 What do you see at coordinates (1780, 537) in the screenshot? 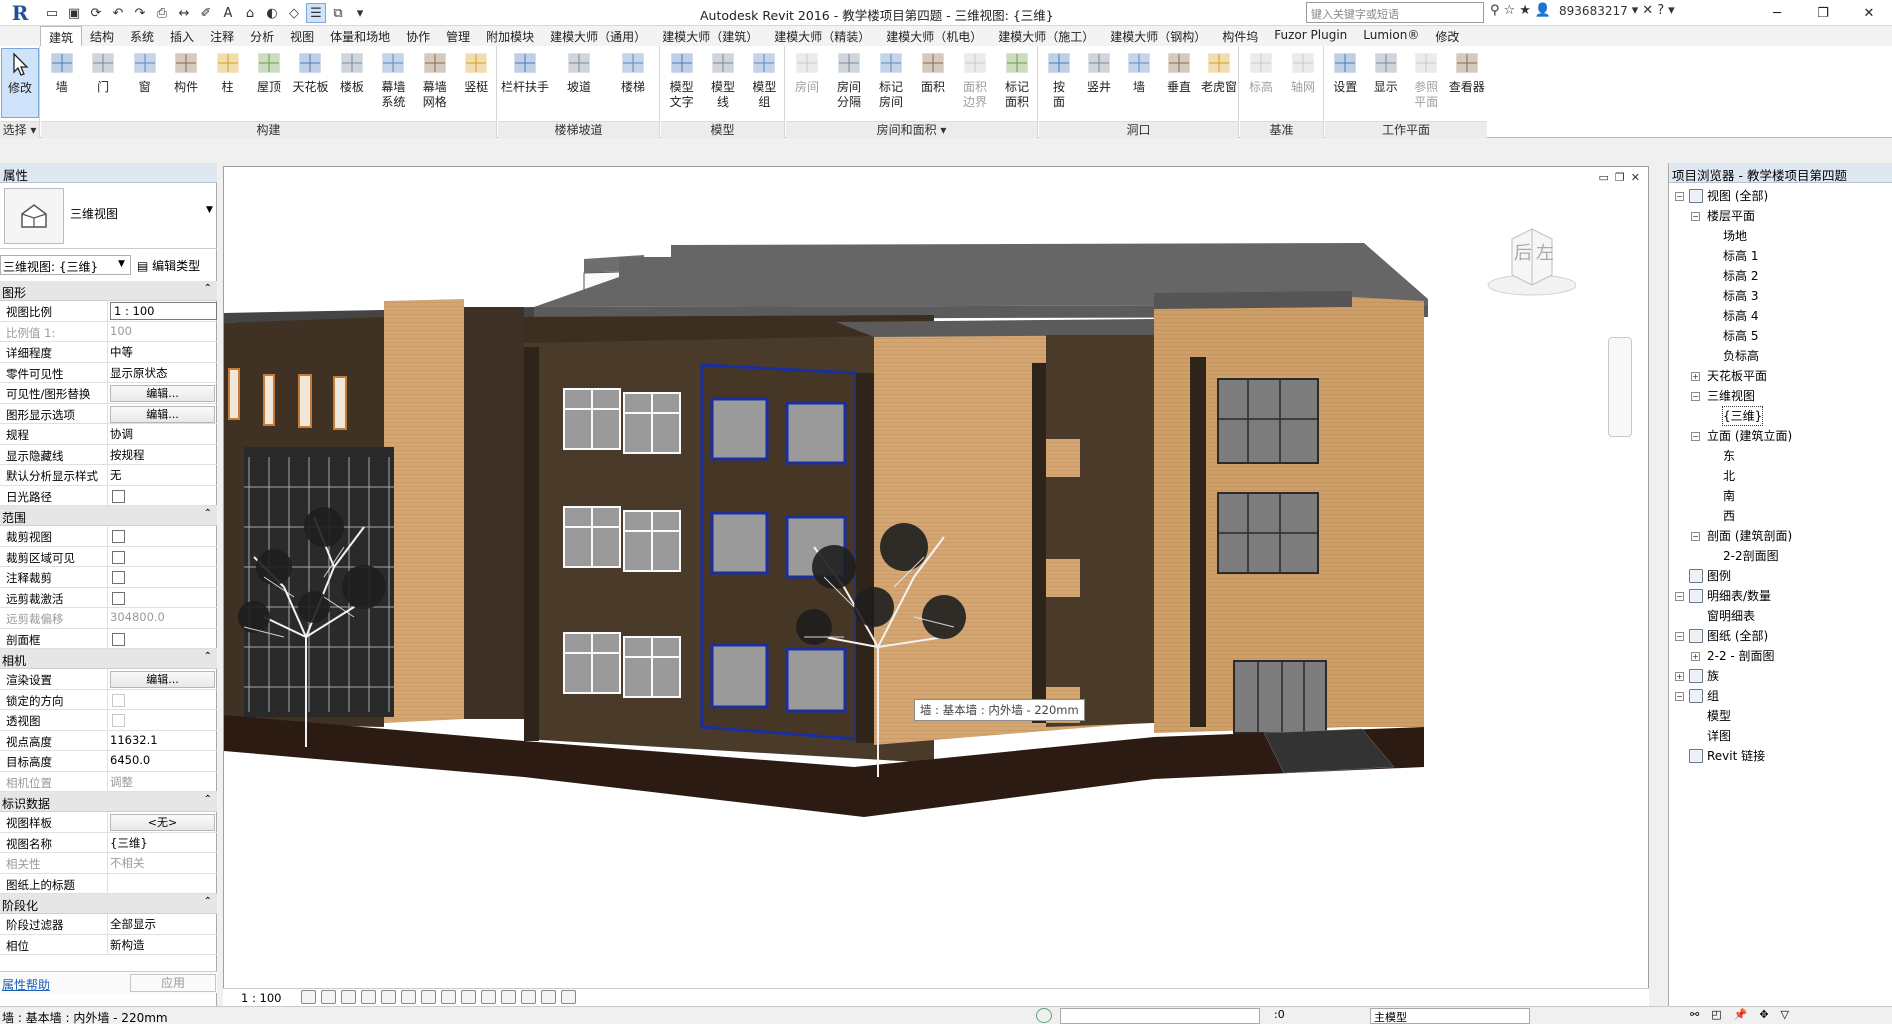
I see `tree-node: − 剖面 (建筑剖面)` at bounding box center [1780, 537].